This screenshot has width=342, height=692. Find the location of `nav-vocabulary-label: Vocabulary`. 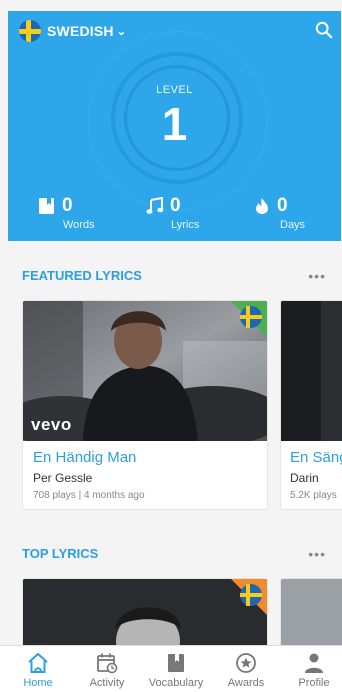

nav-vocabulary-label: Vocabulary is located at coordinates (176, 683).